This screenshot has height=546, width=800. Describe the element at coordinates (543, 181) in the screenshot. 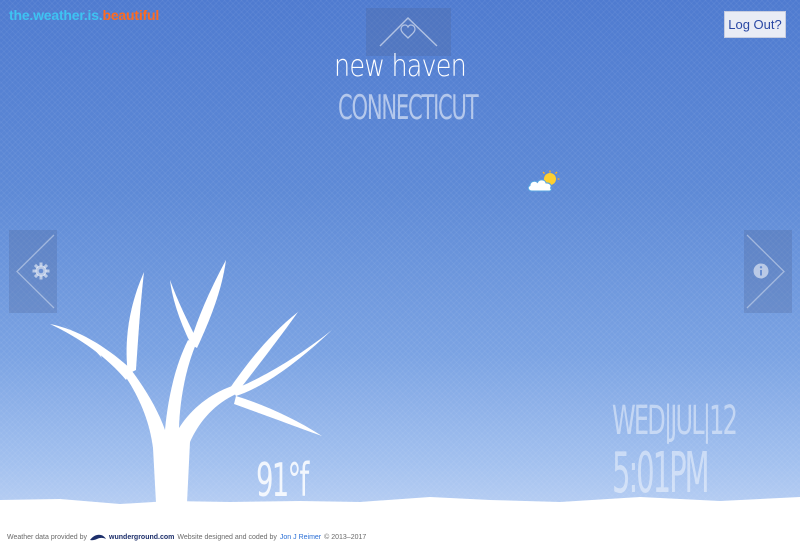

I see `partly-cloudy-icon` at that location.